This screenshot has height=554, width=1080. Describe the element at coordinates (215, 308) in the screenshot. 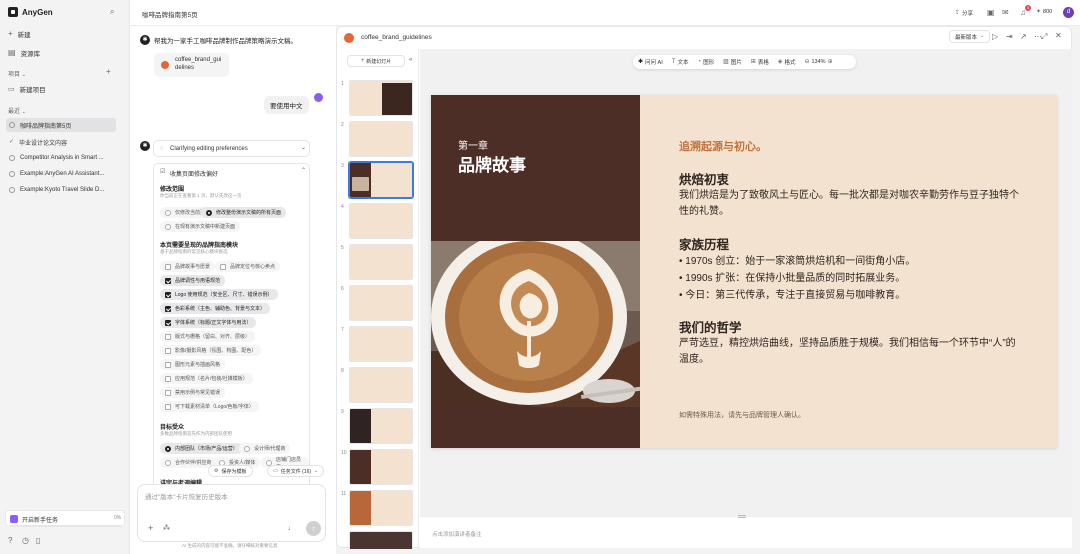

I see `q2-option: 色彩系统（主色、辅助色、背景与文本）` at that location.